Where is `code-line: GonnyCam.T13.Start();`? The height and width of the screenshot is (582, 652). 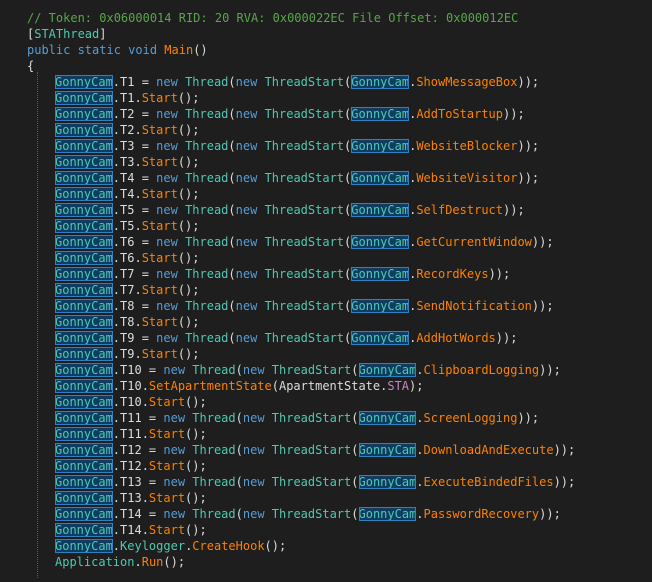
code-line: GonnyCam.T13.Start(); is located at coordinates (131, 498).